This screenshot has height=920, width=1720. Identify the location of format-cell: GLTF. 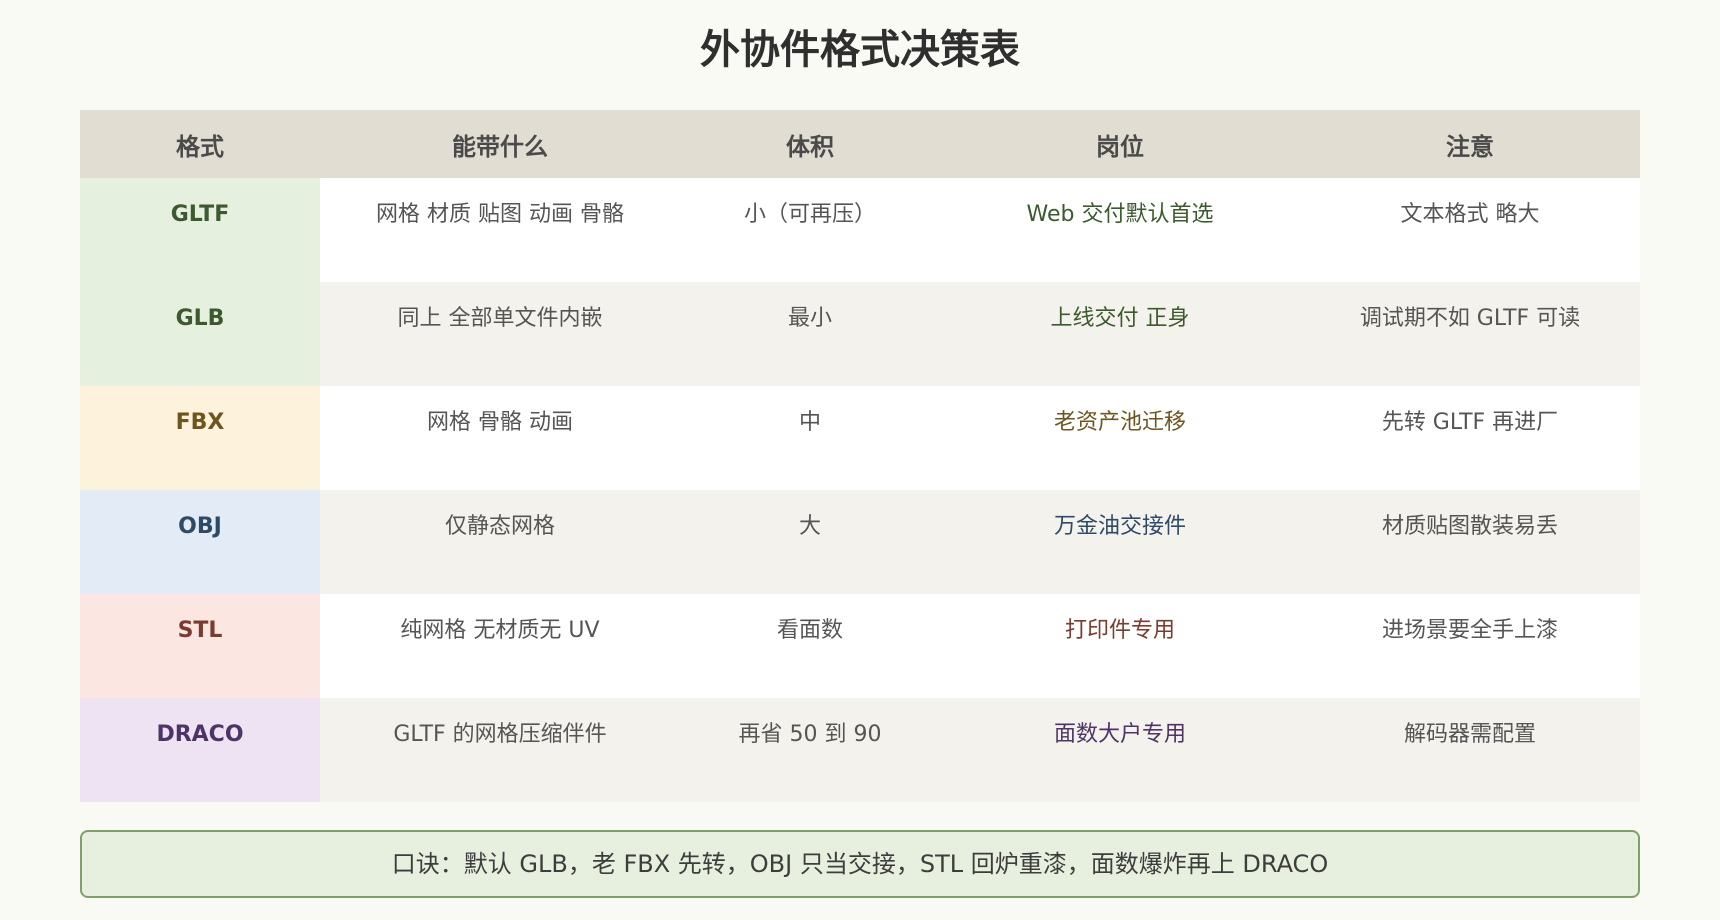
(200, 230).